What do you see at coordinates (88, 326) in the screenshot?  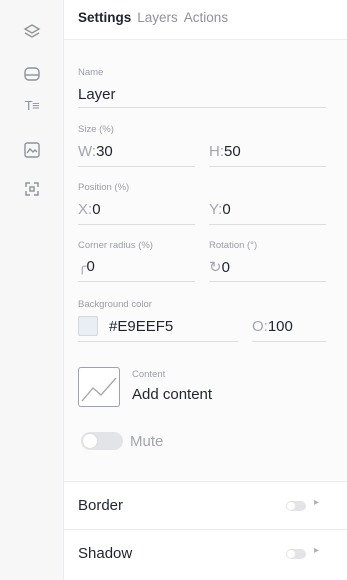 I see `background-color-swatch` at bounding box center [88, 326].